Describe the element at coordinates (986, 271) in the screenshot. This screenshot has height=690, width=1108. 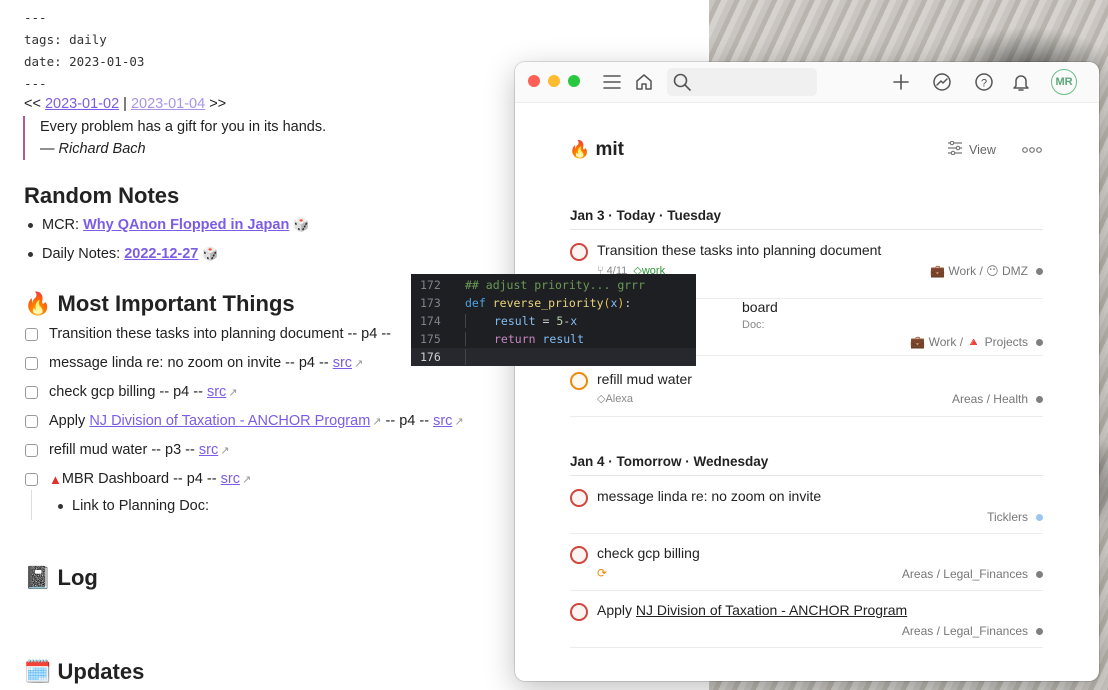
I see `task-project: 💼 Work / 😶 DMZ` at that location.